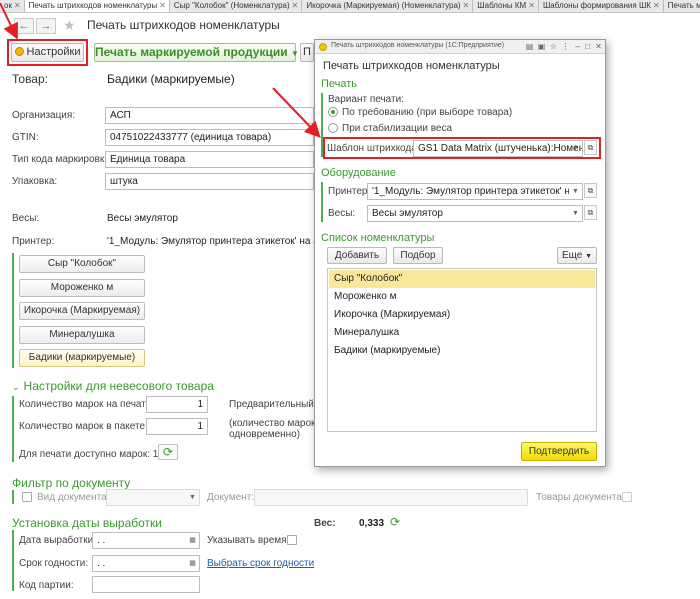 This screenshot has width=700, height=599. What do you see at coordinates (577, 46) in the screenshot?
I see `minimize-icon: –` at bounding box center [577, 46].